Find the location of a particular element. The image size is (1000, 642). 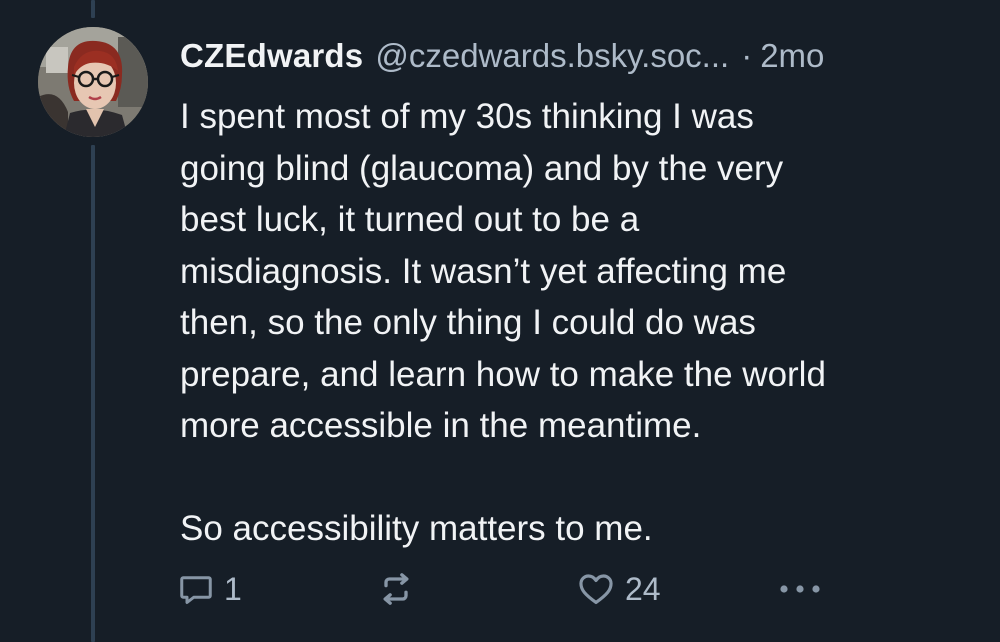

repost-icon is located at coordinates (396, 589).